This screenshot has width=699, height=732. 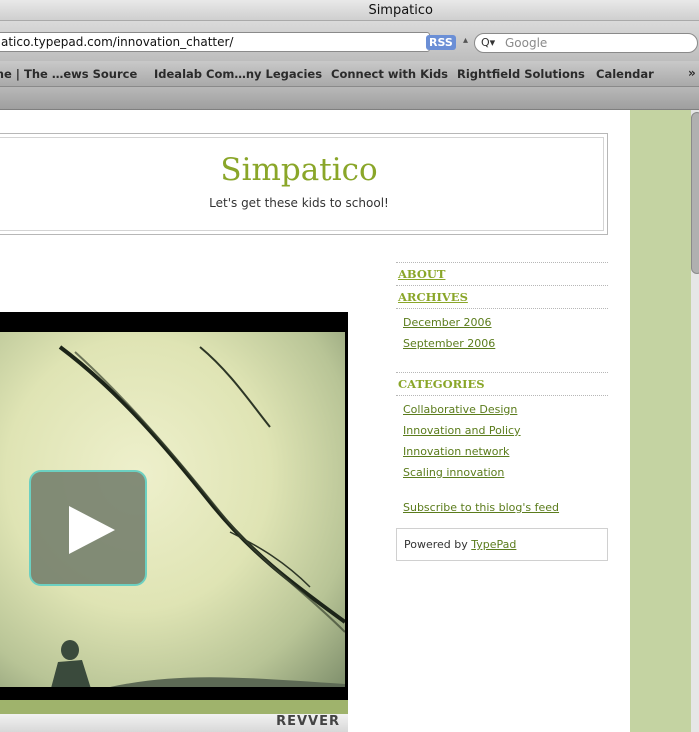 What do you see at coordinates (174, 723) in the screenshot?
I see `video-controlbar: REVVER` at bounding box center [174, 723].